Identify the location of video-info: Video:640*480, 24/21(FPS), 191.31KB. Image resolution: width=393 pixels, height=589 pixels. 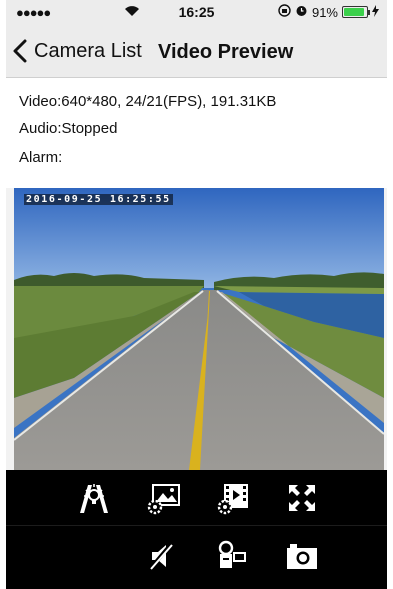
(148, 101).